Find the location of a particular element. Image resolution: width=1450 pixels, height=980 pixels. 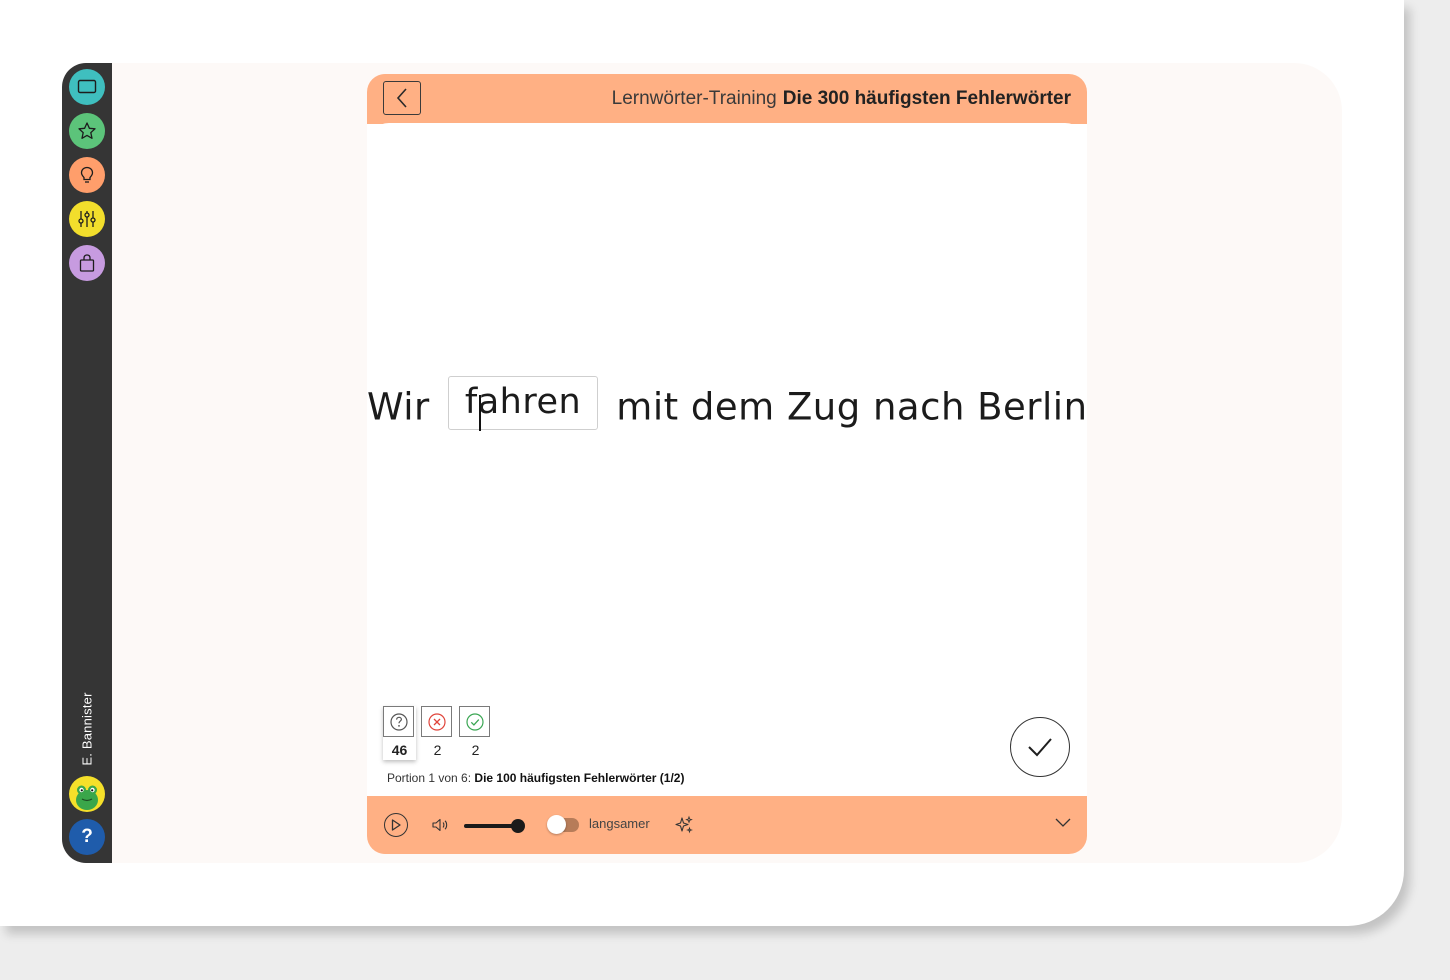

stat-wrong-count: 2 is located at coordinates (437, 750).